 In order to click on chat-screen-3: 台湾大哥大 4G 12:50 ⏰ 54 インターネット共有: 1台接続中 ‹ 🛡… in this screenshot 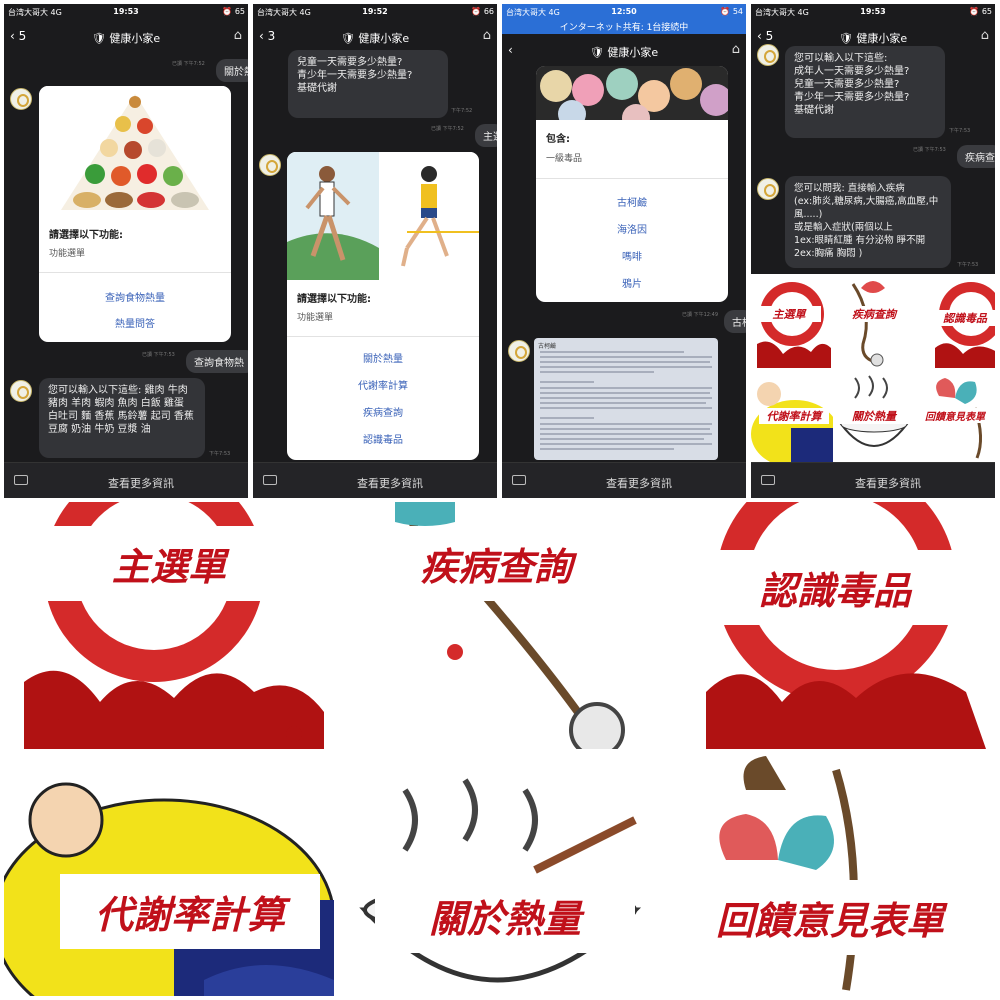, I will do `click(624, 251)`.